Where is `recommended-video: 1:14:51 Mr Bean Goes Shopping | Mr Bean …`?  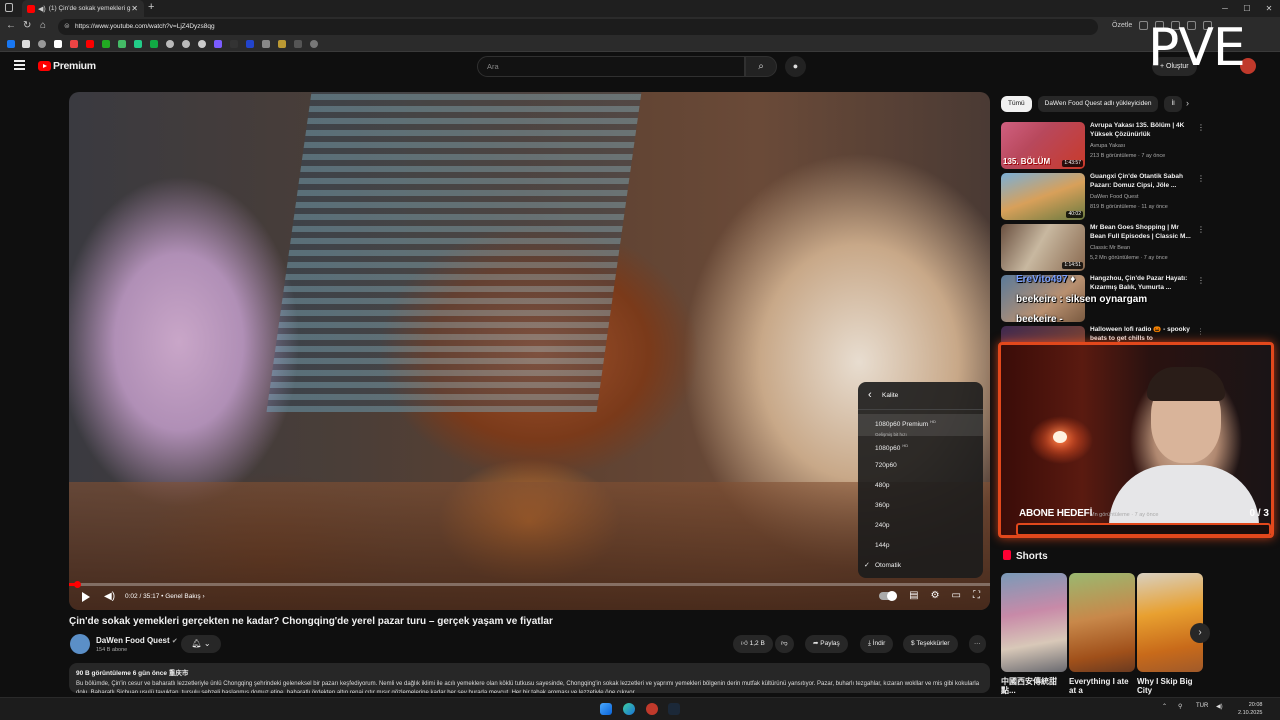
recommended-video: 1:14:51 Mr Bean Goes Shopping | Mr Bean … is located at coordinates (1103, 248).